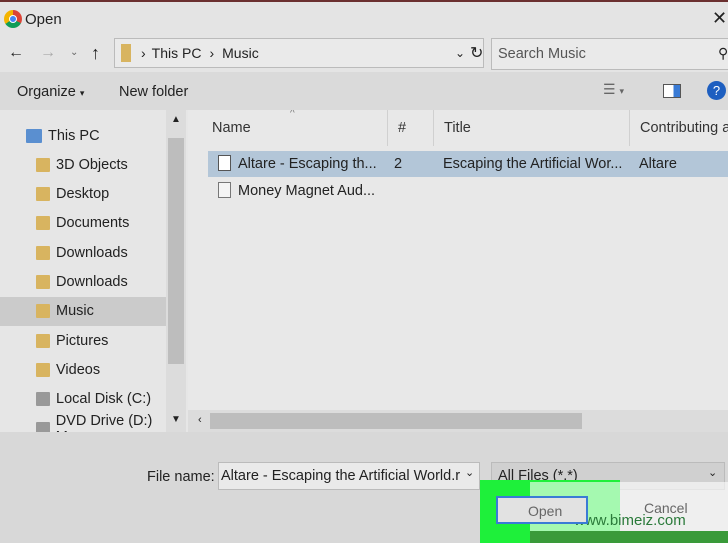 This screenshot has width=728, height=543. I want to click on nav-item-label: Desktop, so click(83, 194).